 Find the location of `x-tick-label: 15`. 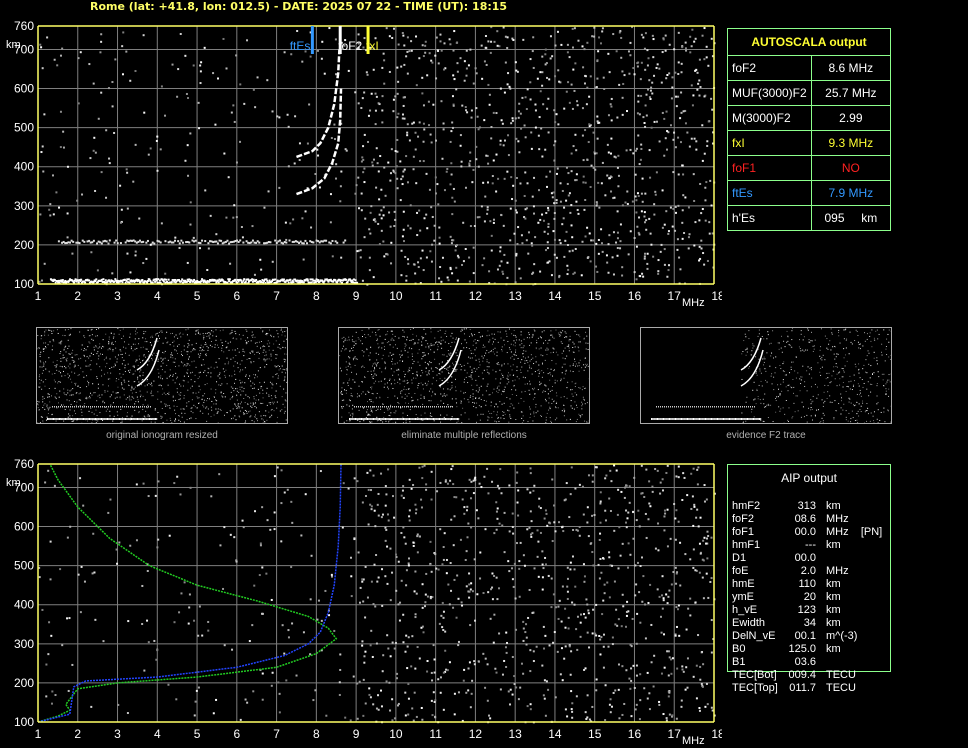

x-tick-label: 15 is located at coordinates (595, 296).